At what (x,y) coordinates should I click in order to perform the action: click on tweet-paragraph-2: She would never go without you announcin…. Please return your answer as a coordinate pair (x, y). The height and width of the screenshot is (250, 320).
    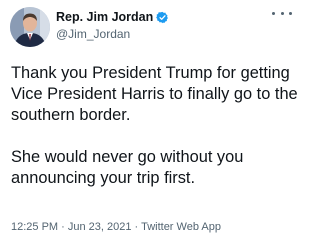
    Looking at the image, I should click on (153, 168).